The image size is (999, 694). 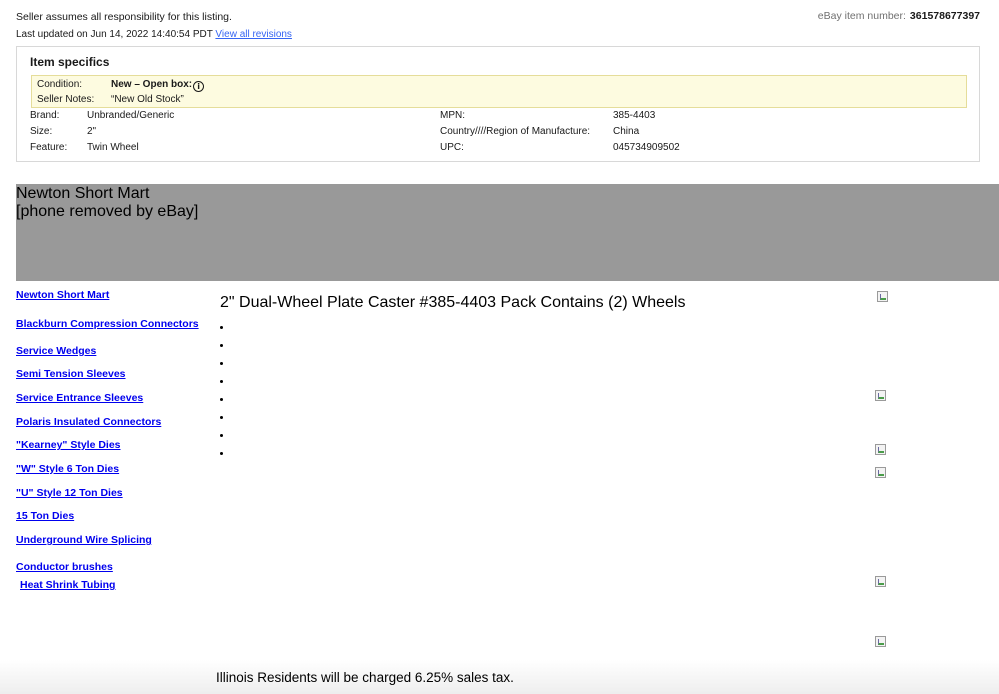 I want to click on upc-value: 045734909502, so click(x=646, y=147).